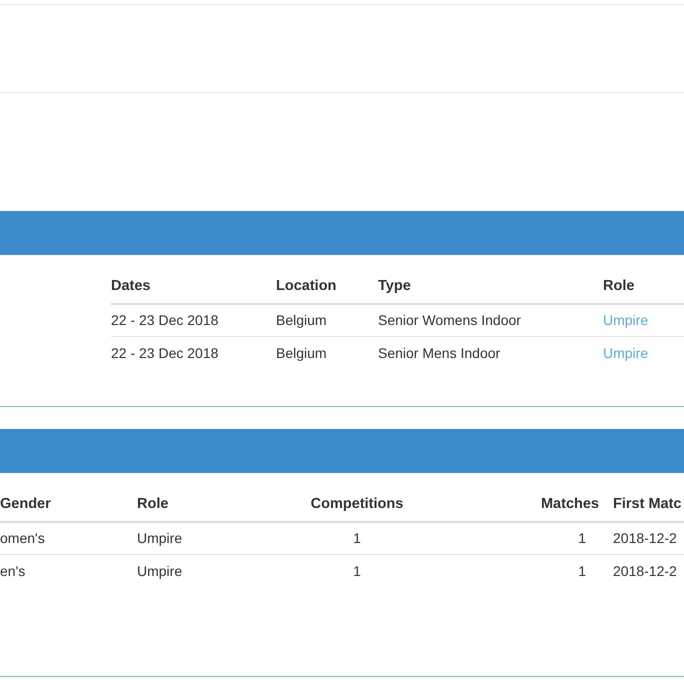  I want to click on table-cell: Senior Womens Indoor, so click(449, 320).